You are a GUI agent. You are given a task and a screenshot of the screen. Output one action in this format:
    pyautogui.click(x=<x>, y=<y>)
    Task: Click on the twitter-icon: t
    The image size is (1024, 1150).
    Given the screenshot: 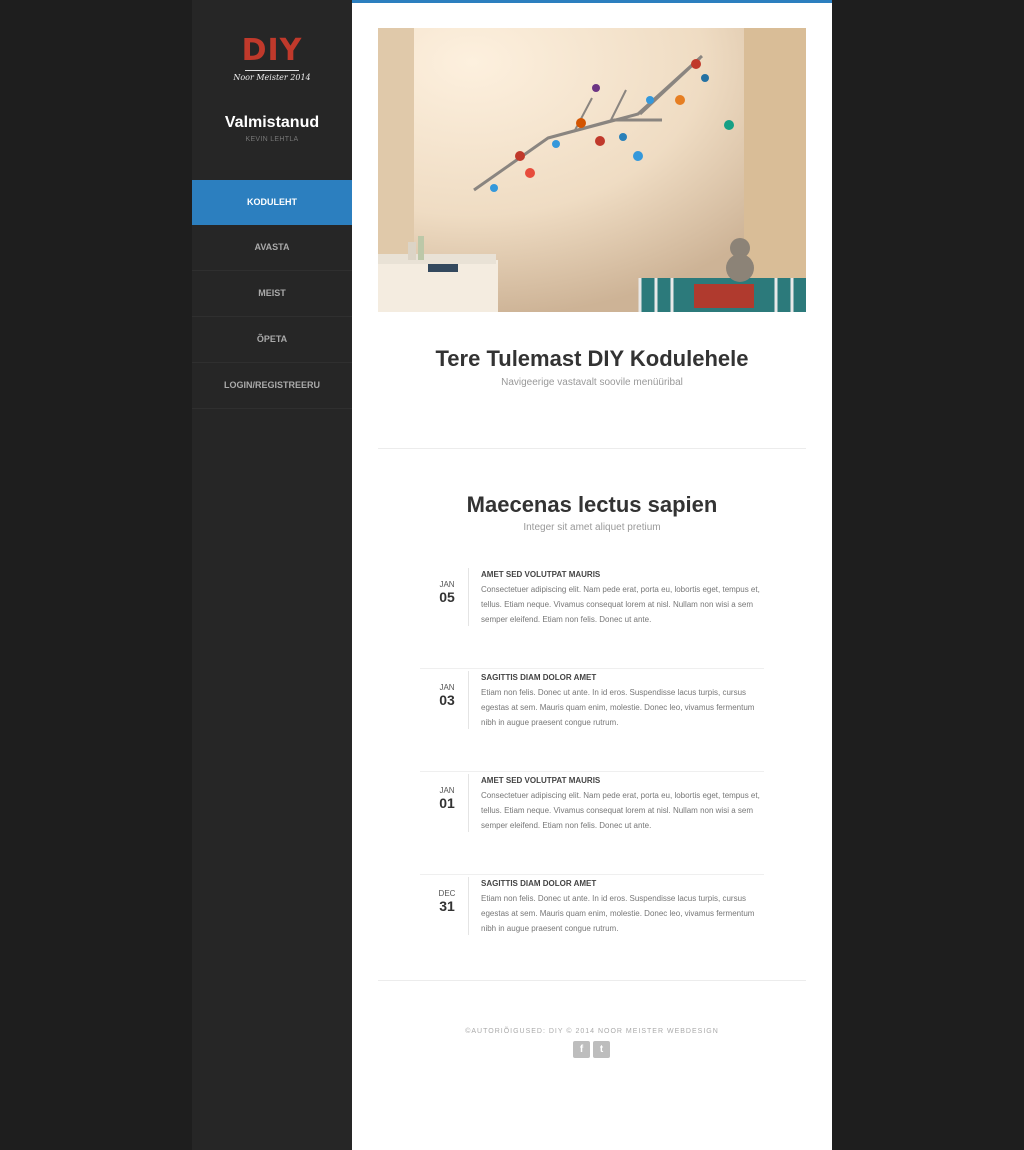 What is the action you would take?
    pyautogui.click(x=601, y=1049)
    